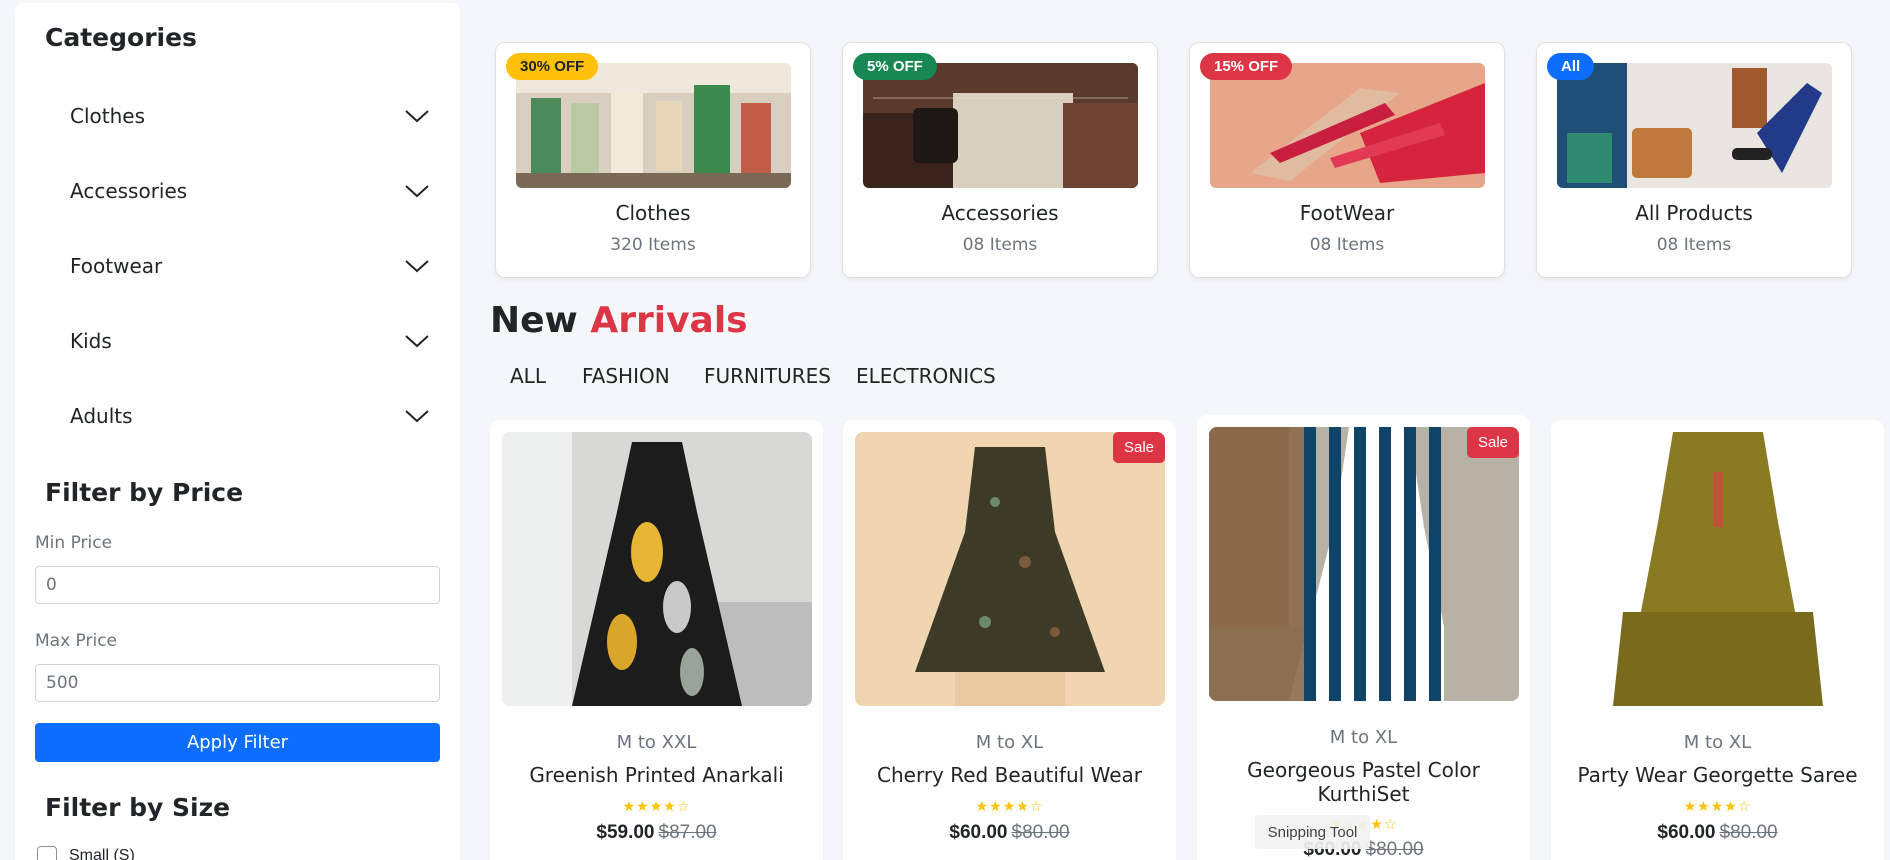 Image resolution: width=1890 pixels, height=860 pixels. Describe the element at coordinates (1010, 569) in the screenshot. I see `printed-dress-image: Sale` at that location.